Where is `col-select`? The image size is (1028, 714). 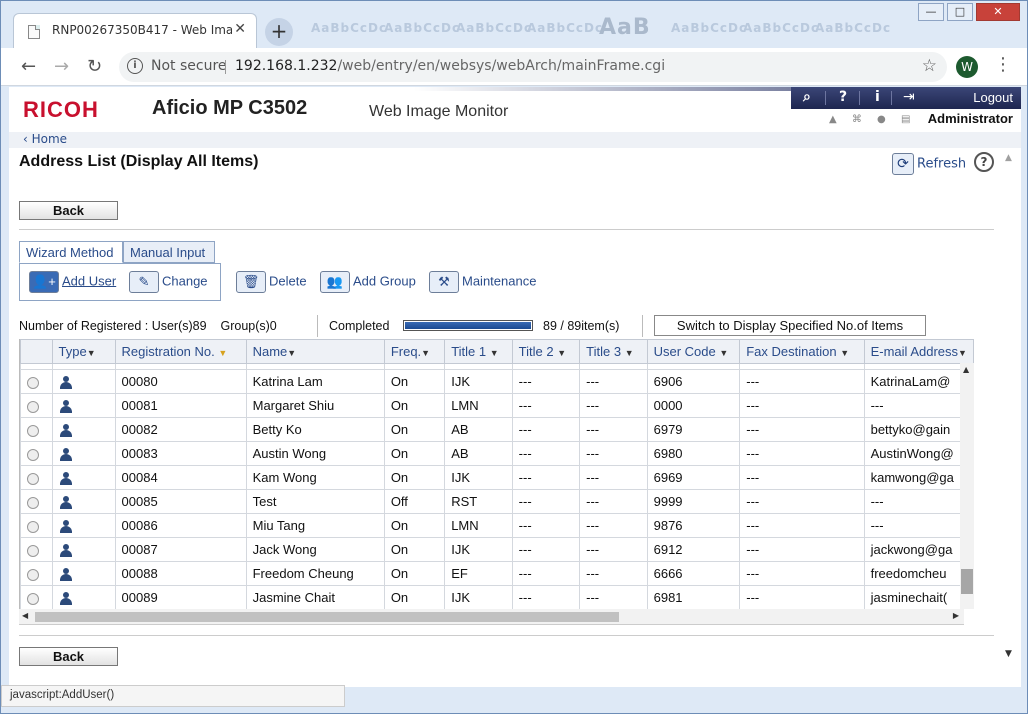 col-select is located at coordinates (36, 351).